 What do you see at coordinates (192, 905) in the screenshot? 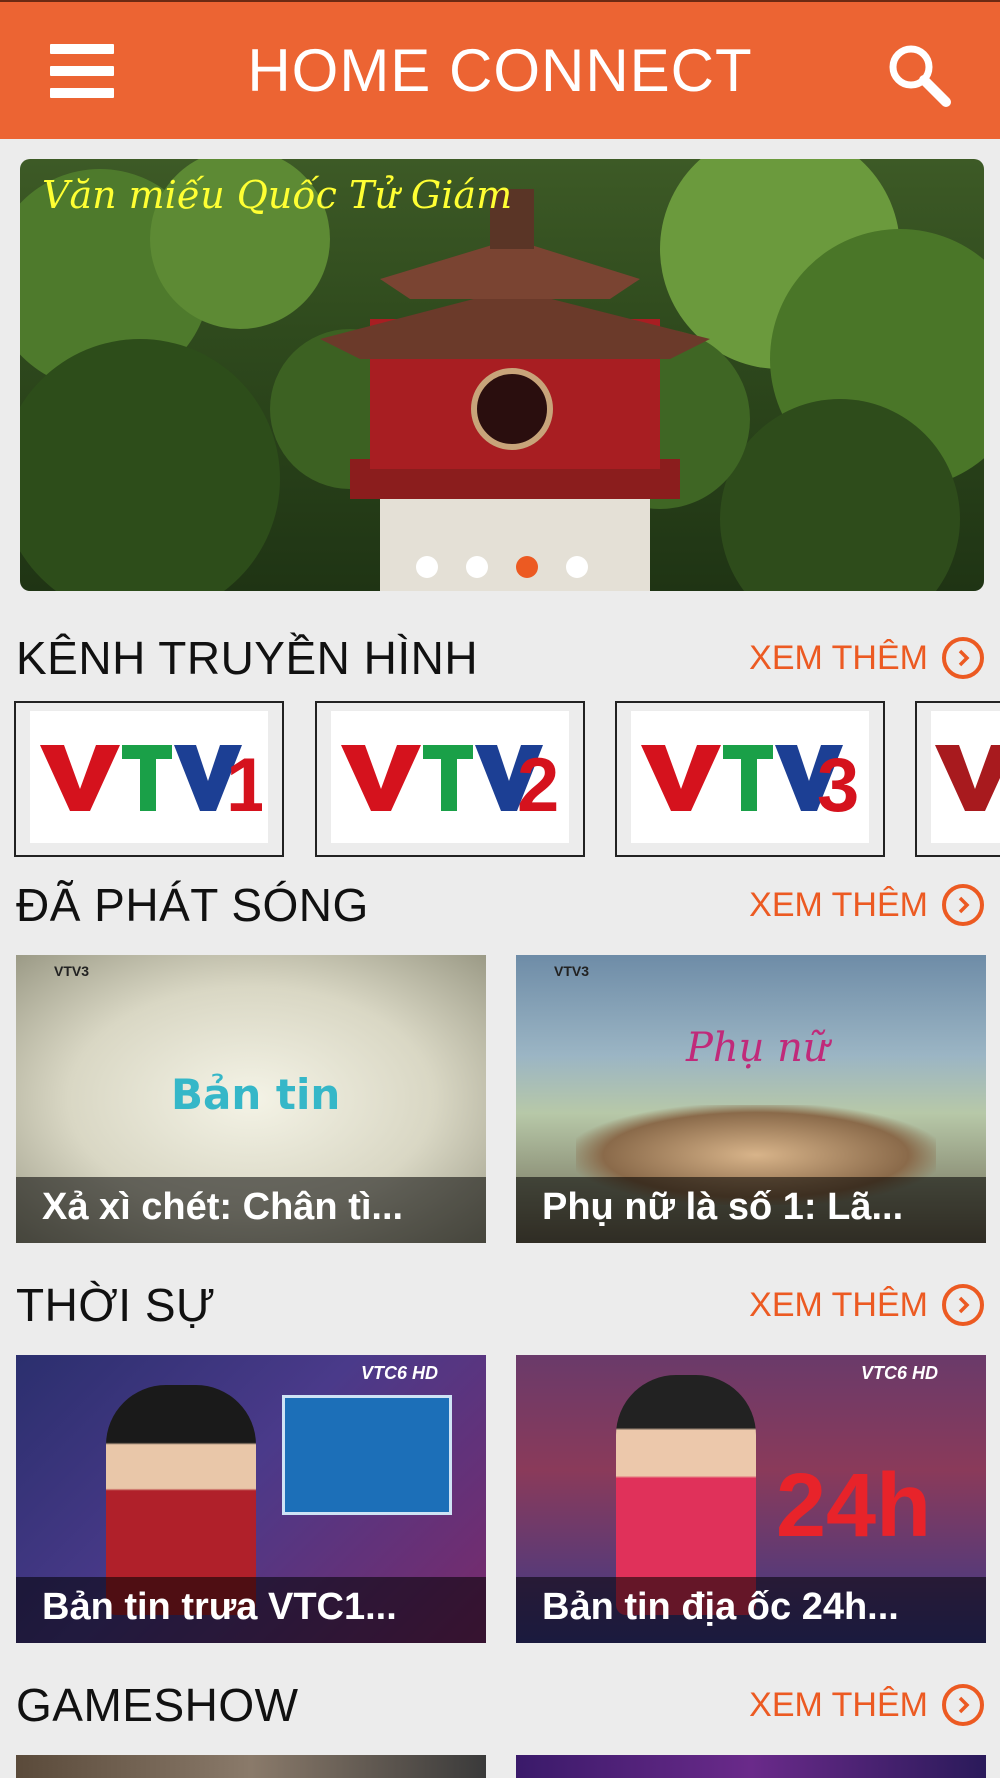
I see `section-title: ĐÃ PHÁT SÓNG` at bounding box center [192, 905].